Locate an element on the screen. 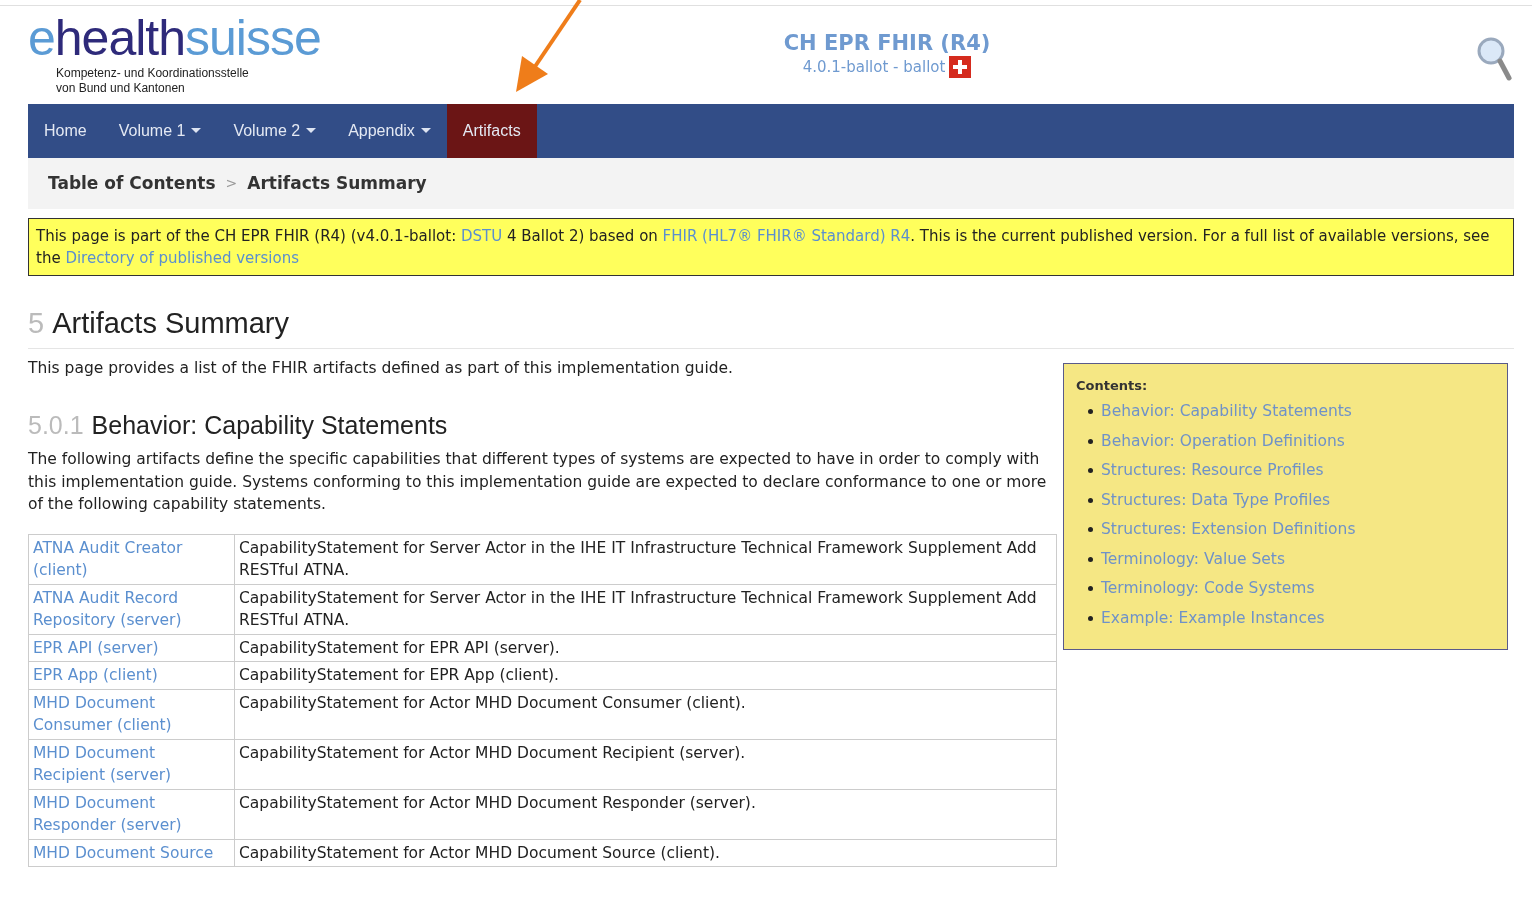 Image resolution: width=1532 pixels, height=902 pixels. swiss-flag-icon is located at coordinates (960, 67).